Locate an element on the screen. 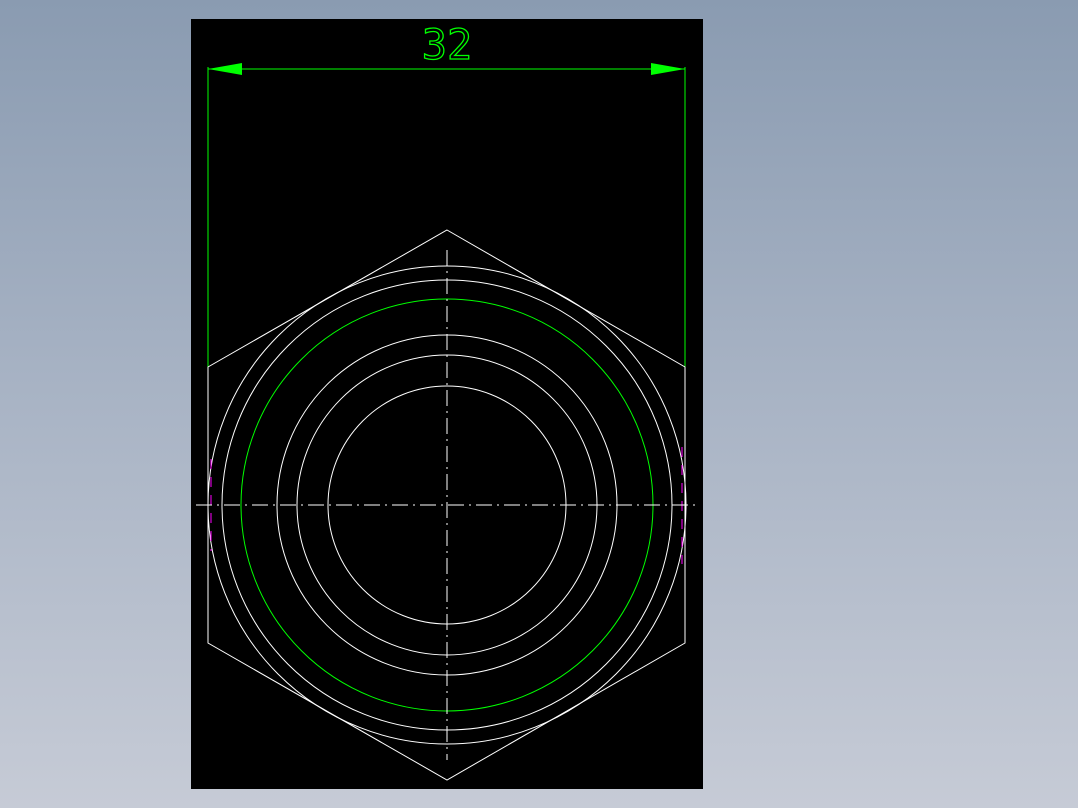  dimension-arrow-left is located at coordinates (225, 69).